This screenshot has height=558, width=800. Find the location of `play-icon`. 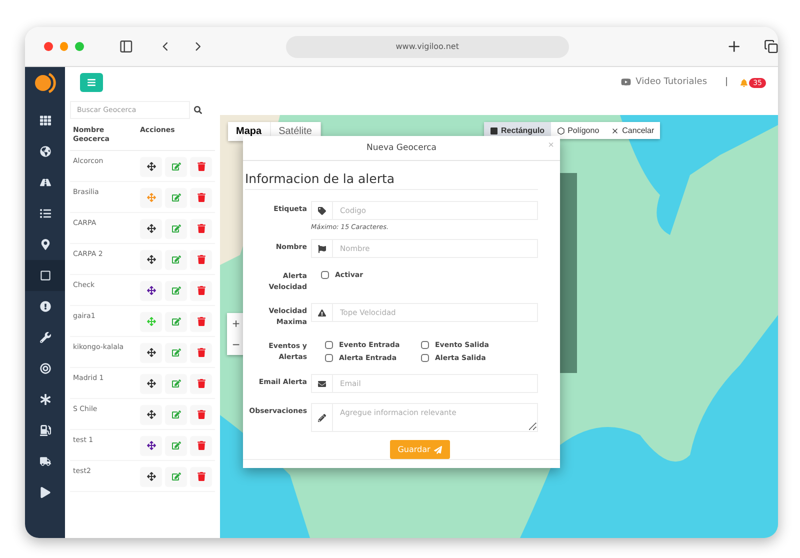

play-icon is located at coordinates (45, 492).